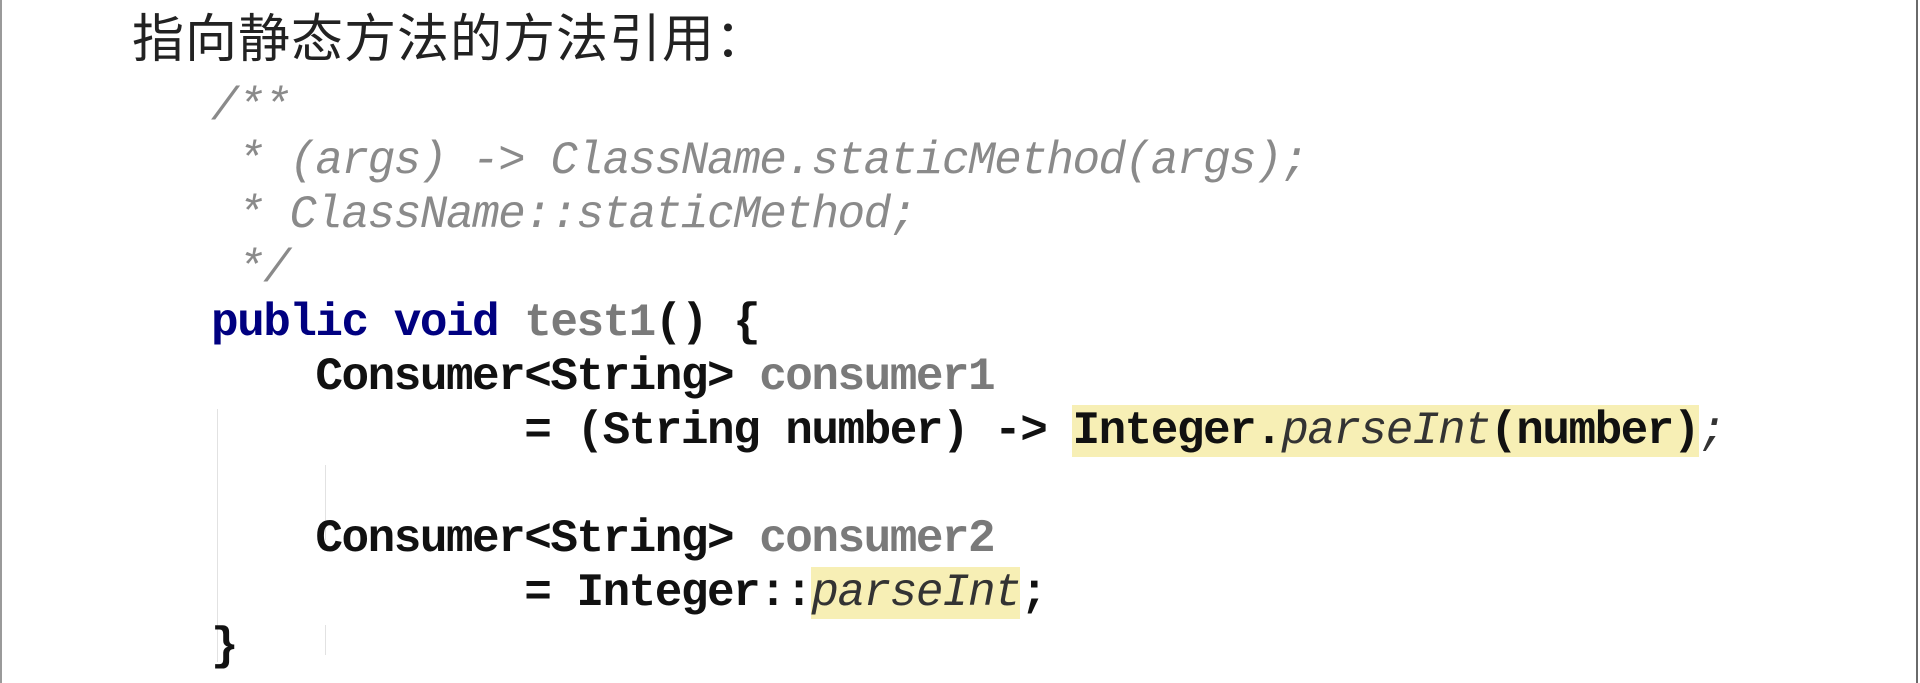  What do you see at coordinates (1, 341) in the screenshot?
I see `left-border` at bounding box center [1, 341].